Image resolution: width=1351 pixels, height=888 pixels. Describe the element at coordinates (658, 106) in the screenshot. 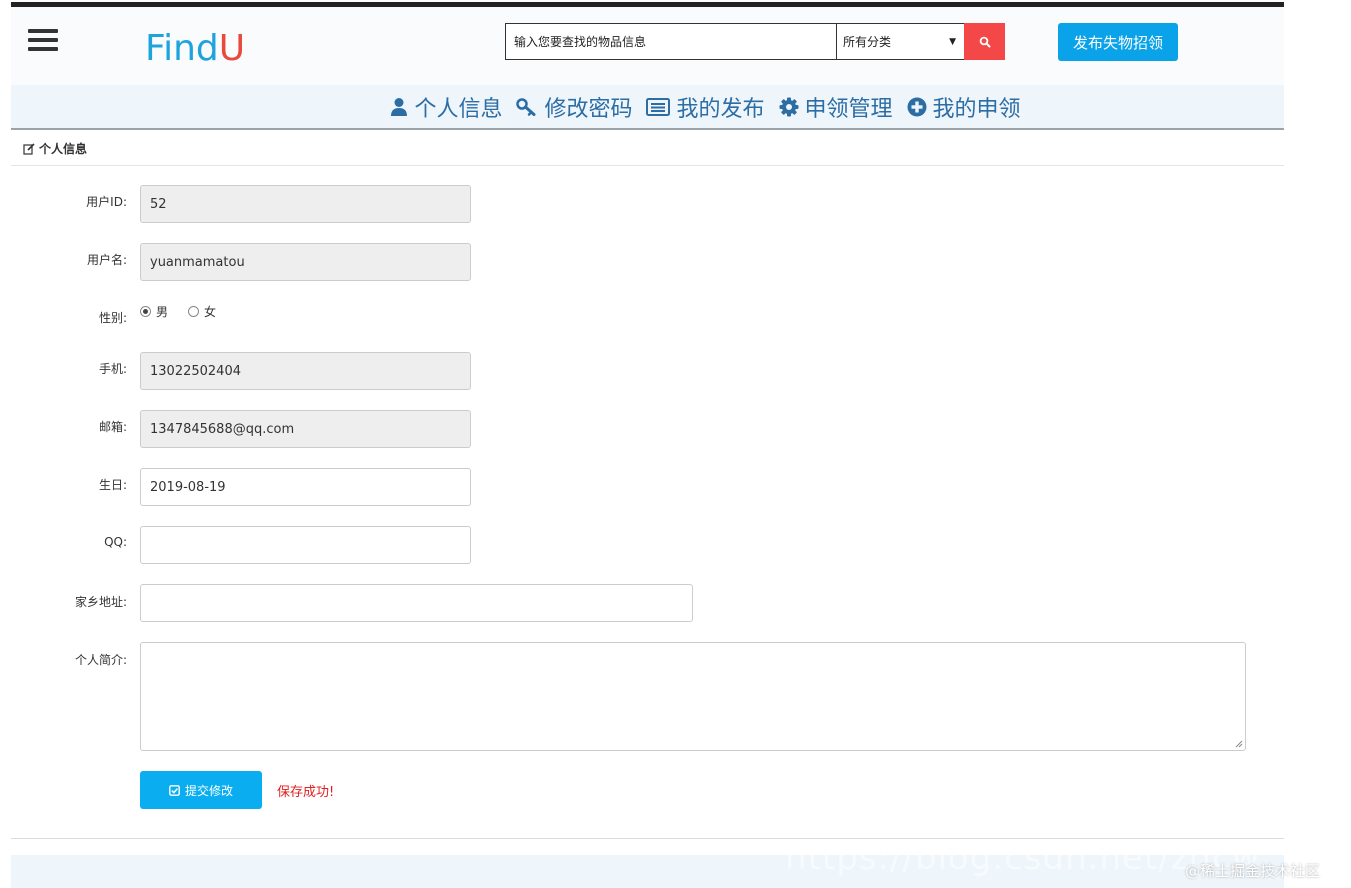

I see `list-icon` at that location.